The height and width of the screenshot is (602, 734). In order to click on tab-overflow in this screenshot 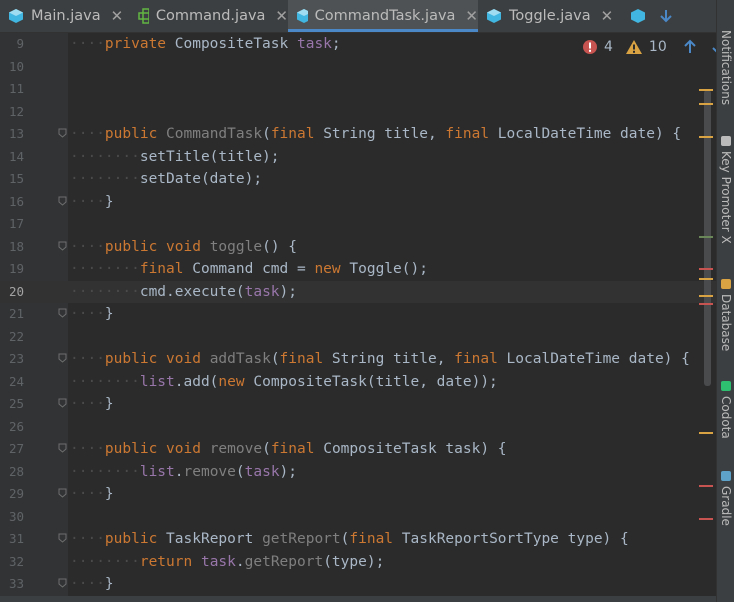, I will do `click(652, 16)`.